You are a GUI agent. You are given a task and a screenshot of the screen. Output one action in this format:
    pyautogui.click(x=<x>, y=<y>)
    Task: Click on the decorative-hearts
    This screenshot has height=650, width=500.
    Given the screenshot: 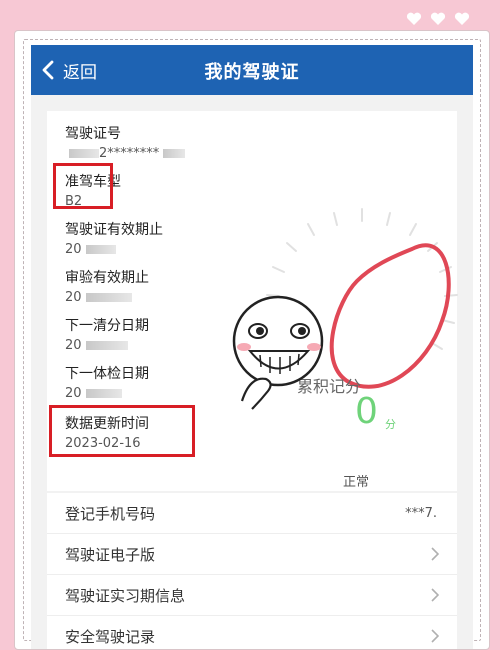 What is the action you would take?
    pyautogui.click(x=438, y=19)
    